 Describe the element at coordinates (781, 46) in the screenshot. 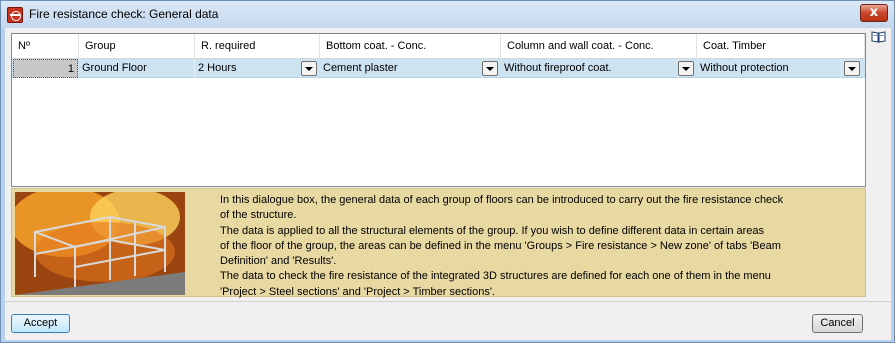

I see `column-header-coat-timber: Coat. Timber` at that location.